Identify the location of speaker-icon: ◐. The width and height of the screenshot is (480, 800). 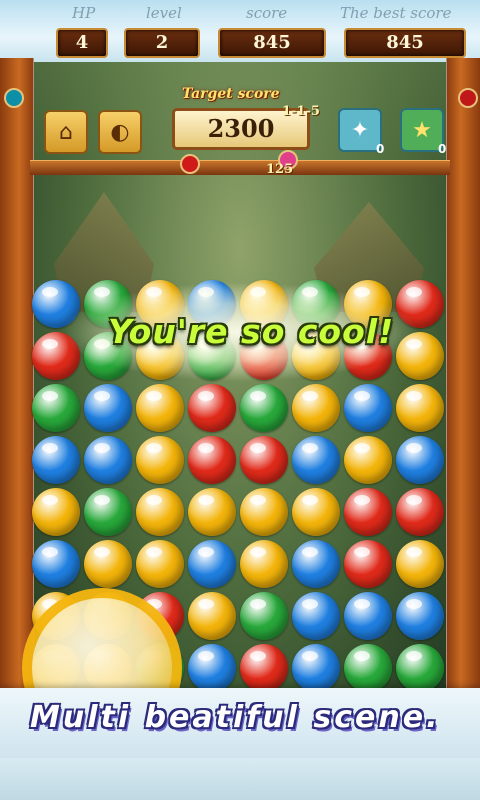
(120, 132).